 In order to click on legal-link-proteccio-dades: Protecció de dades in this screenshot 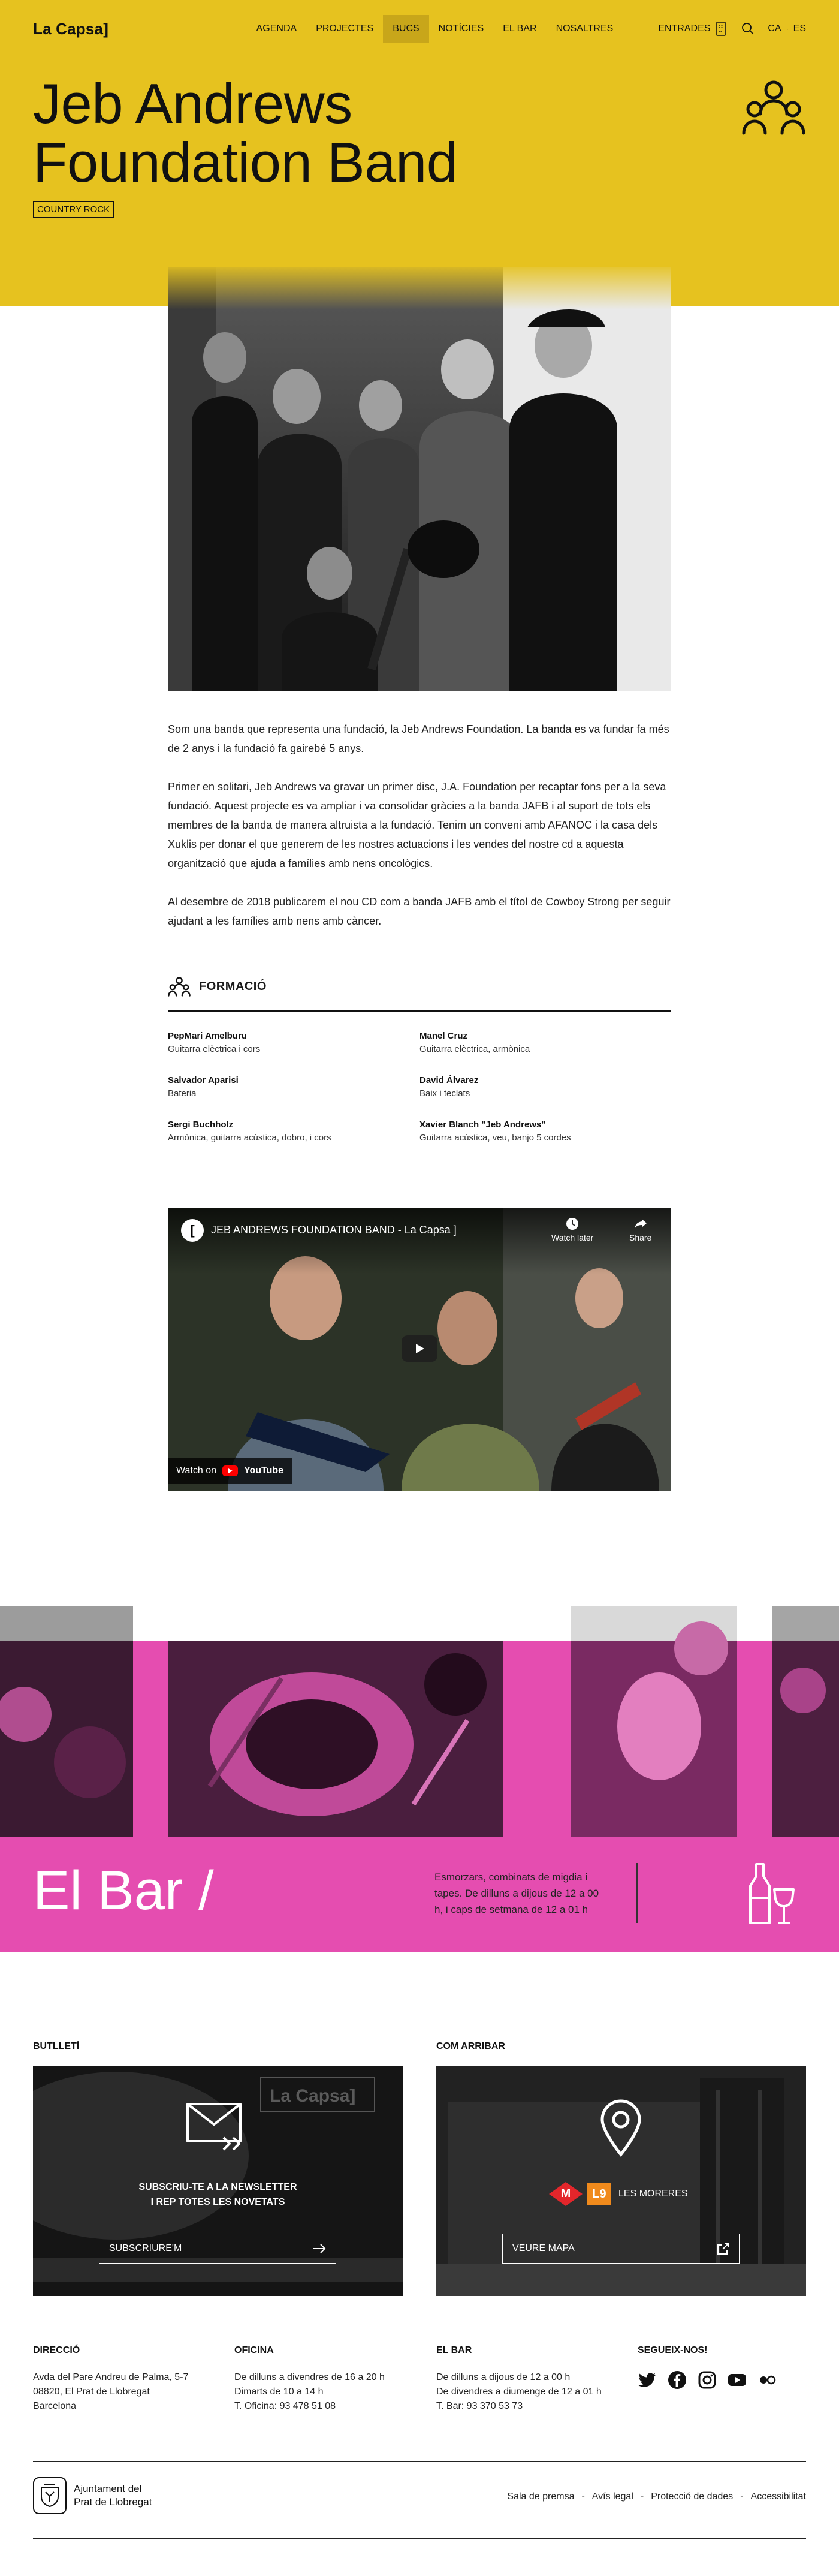, I will do `click(692, 2496)`.